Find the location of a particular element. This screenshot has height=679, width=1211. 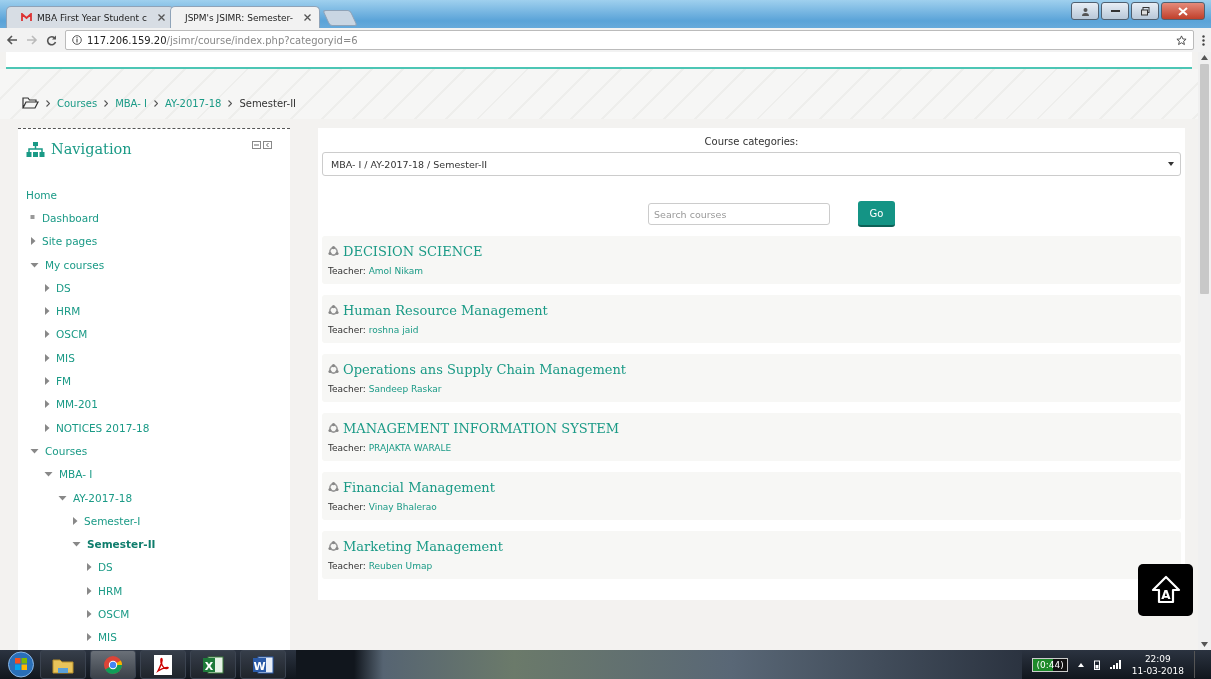

browser-tab: JSPM's JSIMR: Semester- is located at coordinates (245, 17).